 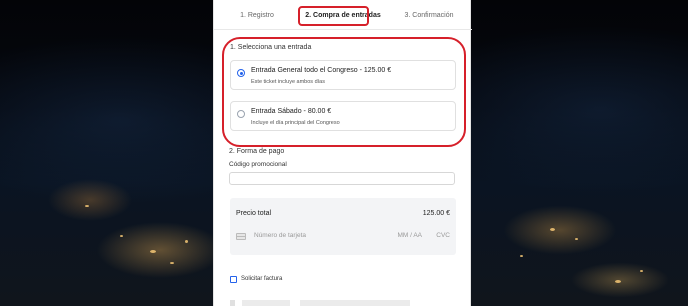 What do you see at coordinates (295, 123) in the screenshot?
I see `ticket-option-description: Incluye el día principal del Congreso` at bounding box center [295, 123].